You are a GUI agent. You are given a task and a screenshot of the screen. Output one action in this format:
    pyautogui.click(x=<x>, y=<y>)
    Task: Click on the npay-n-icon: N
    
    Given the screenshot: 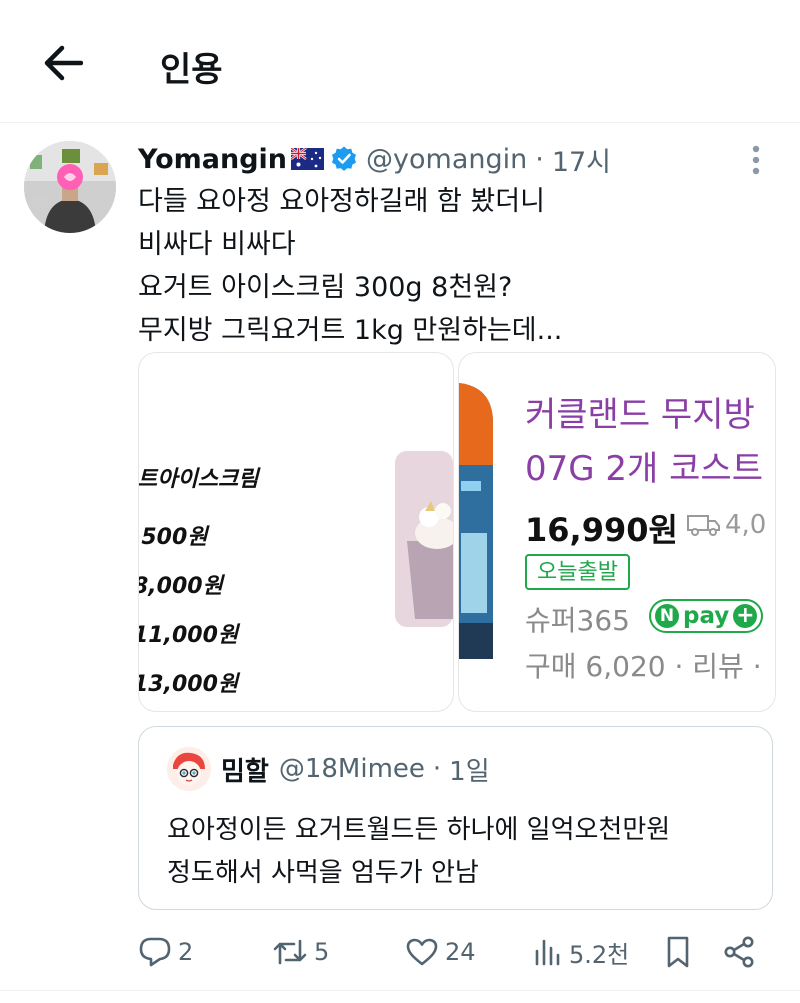 What is the action you would take?
    pyautogui.click(x=667, y=616)
    